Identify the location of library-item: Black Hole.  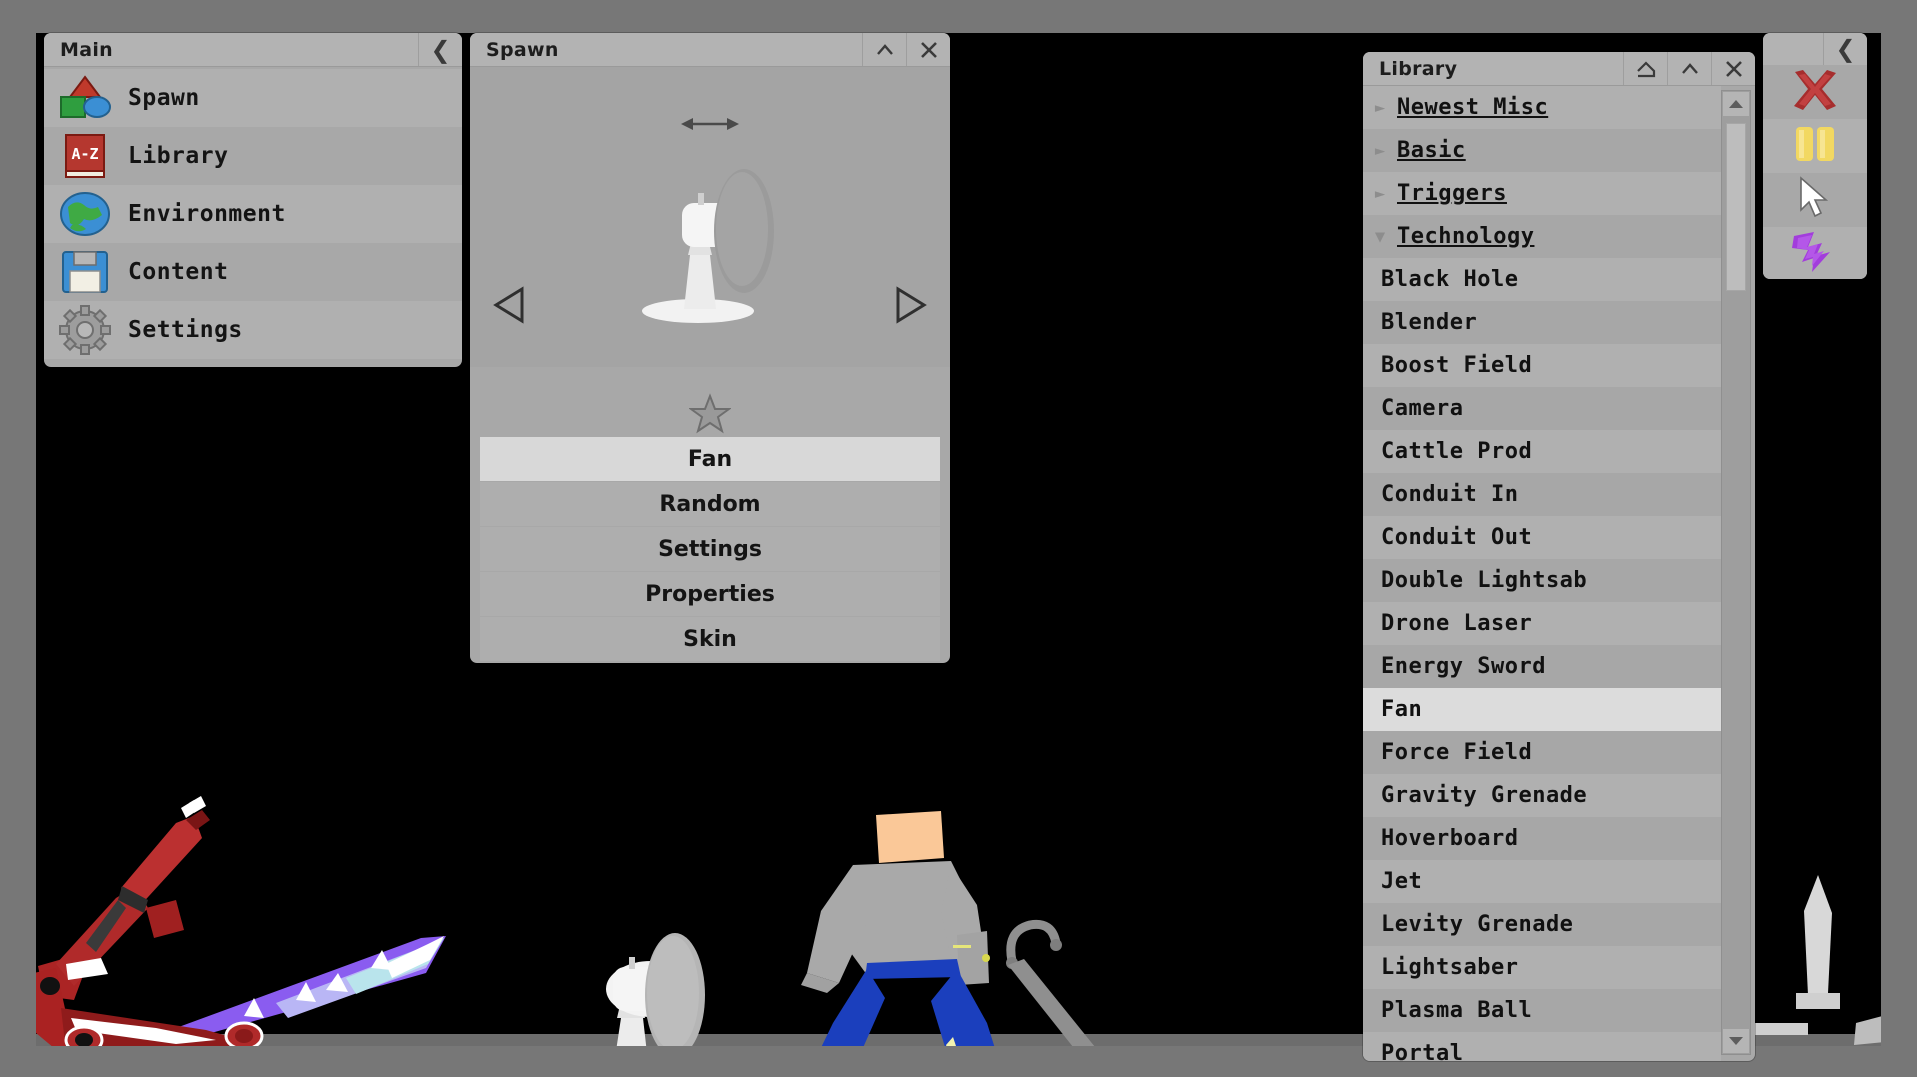
(1542, 279).